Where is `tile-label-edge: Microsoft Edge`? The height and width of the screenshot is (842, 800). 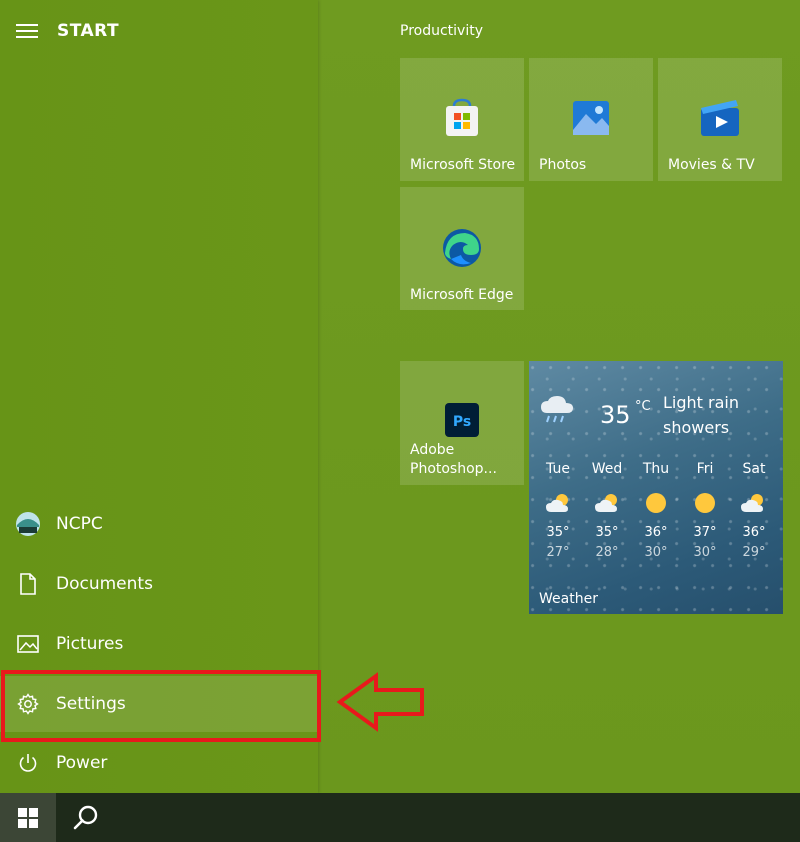
tile-label-edge: Microsoft Edge is located at coordinates (462, 295).